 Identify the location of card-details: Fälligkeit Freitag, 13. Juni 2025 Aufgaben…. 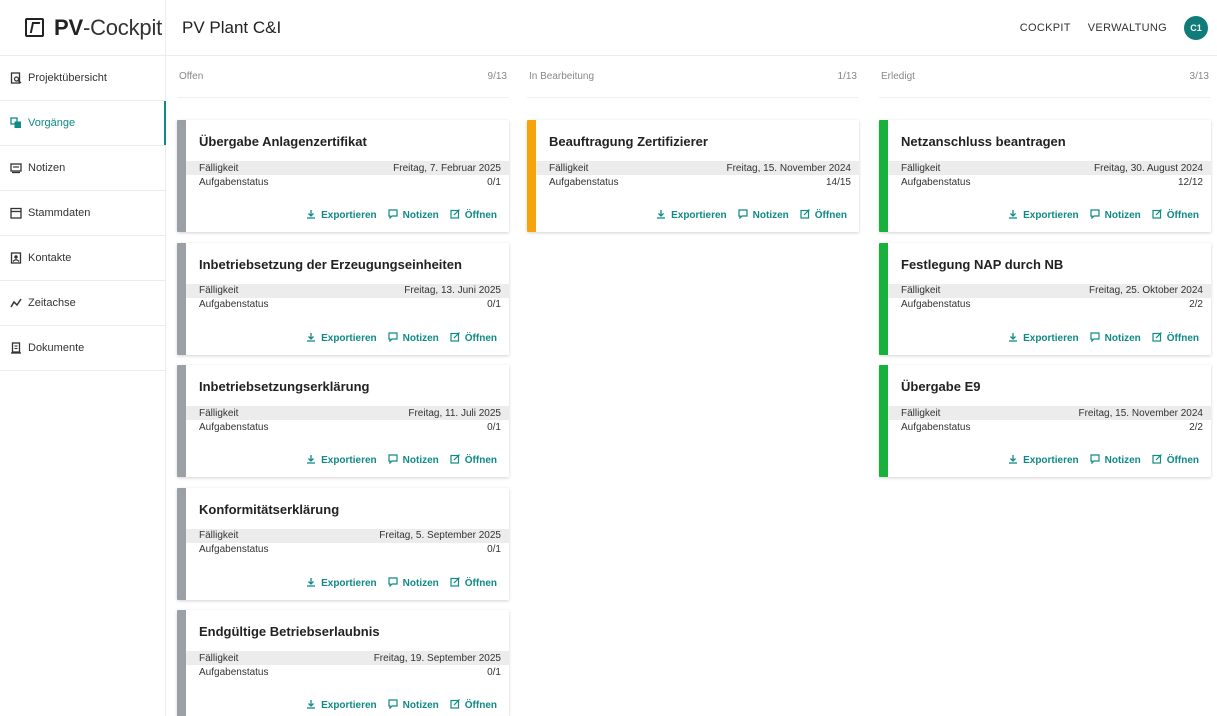
(347, 297).